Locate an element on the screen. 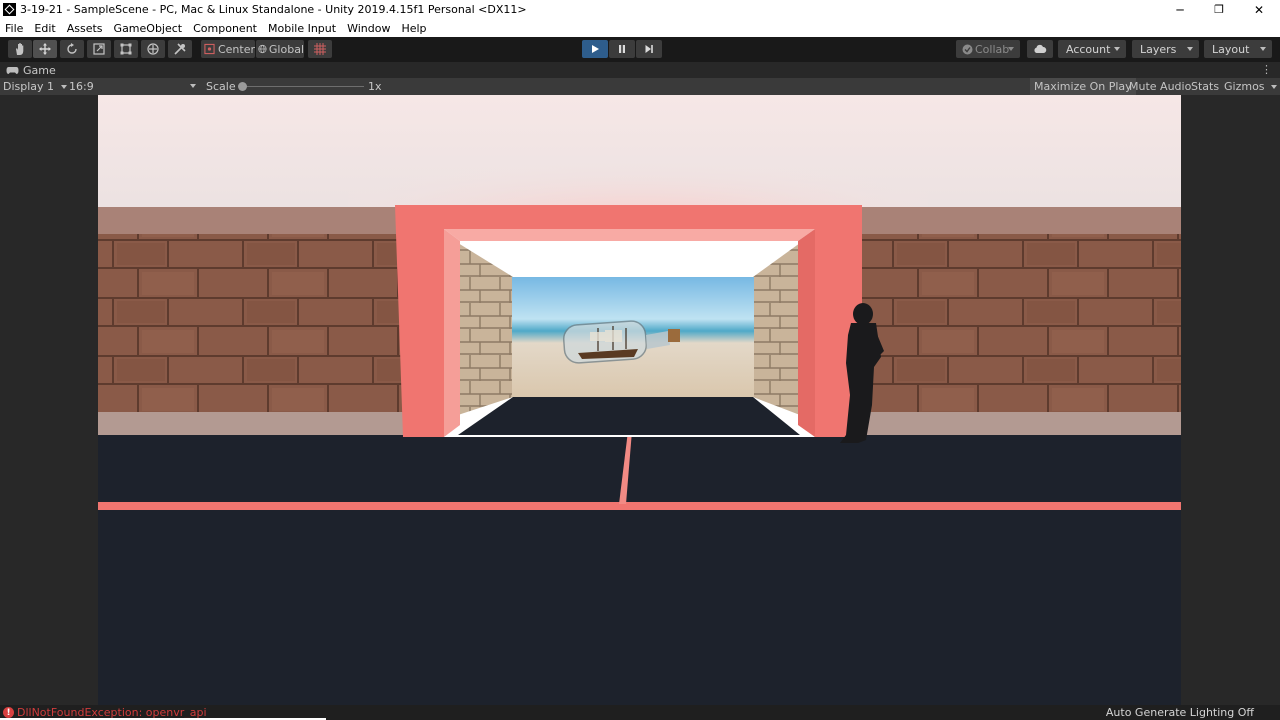  pivot-mode-toggle: Center is located at coordinates (228, 49).